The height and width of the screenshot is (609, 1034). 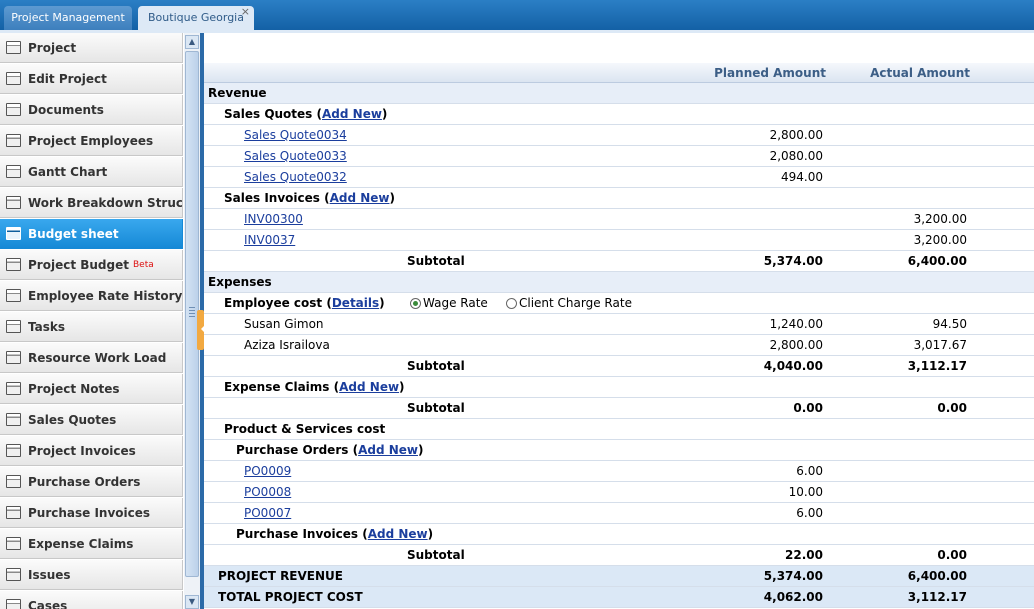 I want to click on add-sales-quote-link: Add New, so click(x=352, y=114).